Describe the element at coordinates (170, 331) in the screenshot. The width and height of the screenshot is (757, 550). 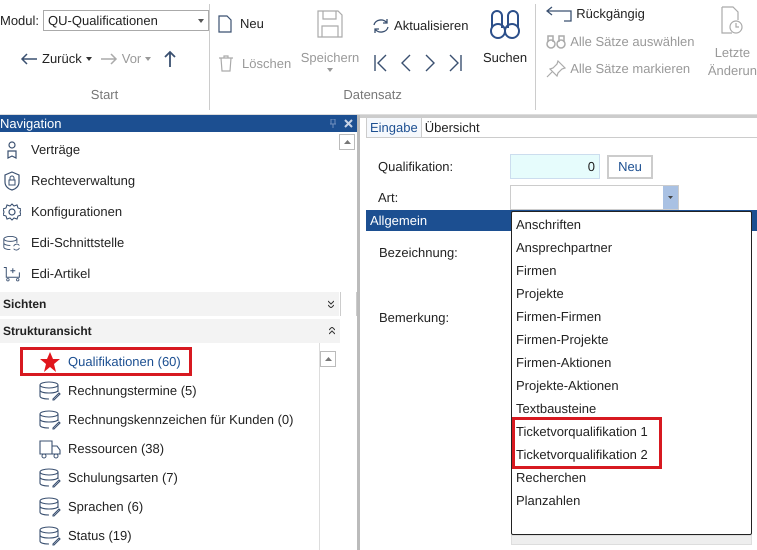
I see `section-header: Strukturansicht` at that location.